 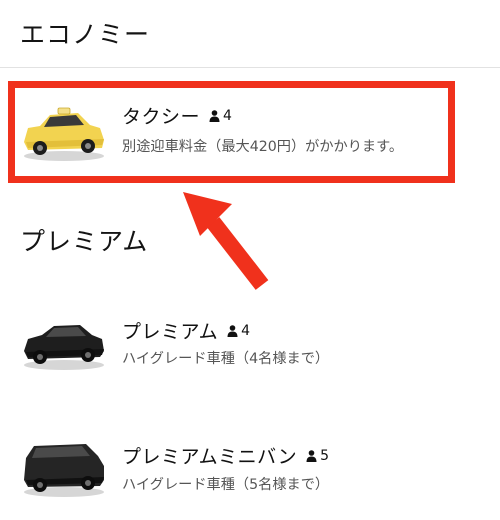 What do you see at coordinates (233, 348) in the screenshot?
I see `ride-option-premium: プレミアム 4 ハイグレード車種（4名様まで）` at bounding box center [233, 348].